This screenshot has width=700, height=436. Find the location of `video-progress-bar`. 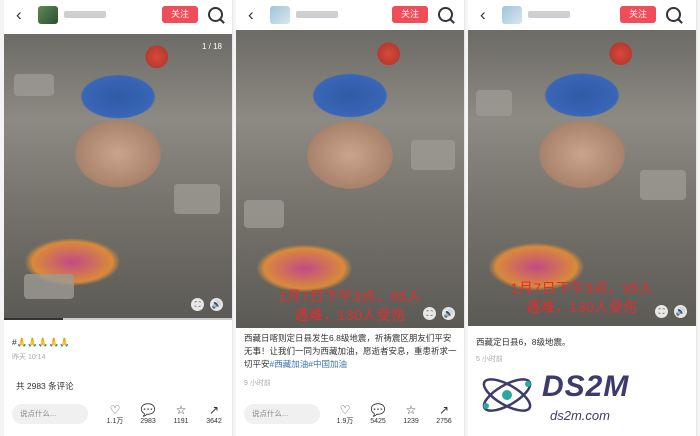

video-progress-bar is located at coordinates (118, 319).